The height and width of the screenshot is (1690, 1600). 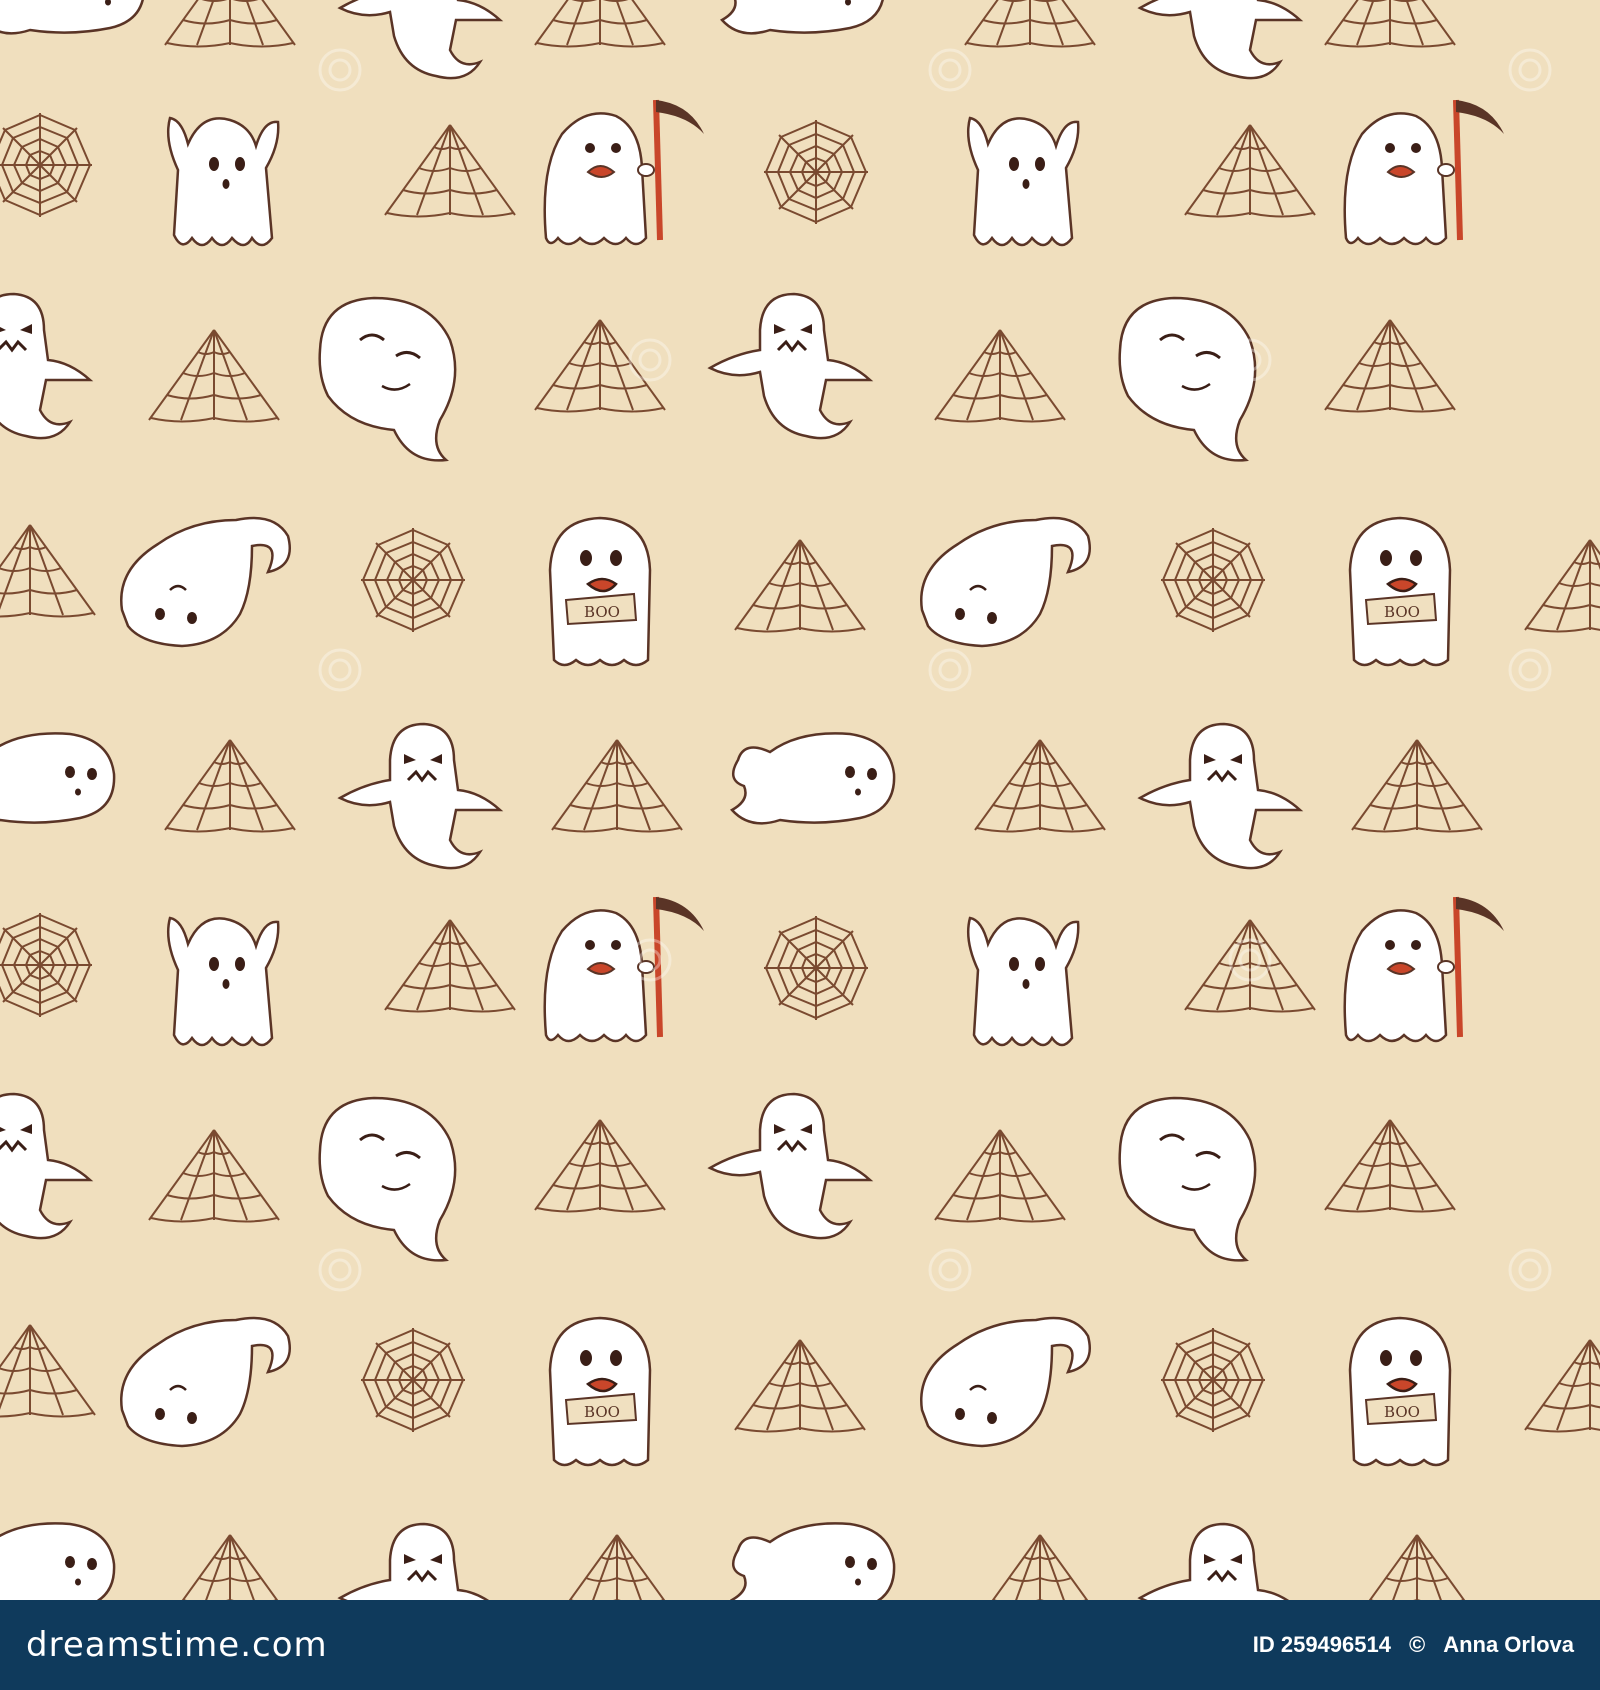 What do you see at coordinates (1508, 1645) in the screenshot?
I see `author-name: Anna Orlova` at bounding box center [1508, 1645].